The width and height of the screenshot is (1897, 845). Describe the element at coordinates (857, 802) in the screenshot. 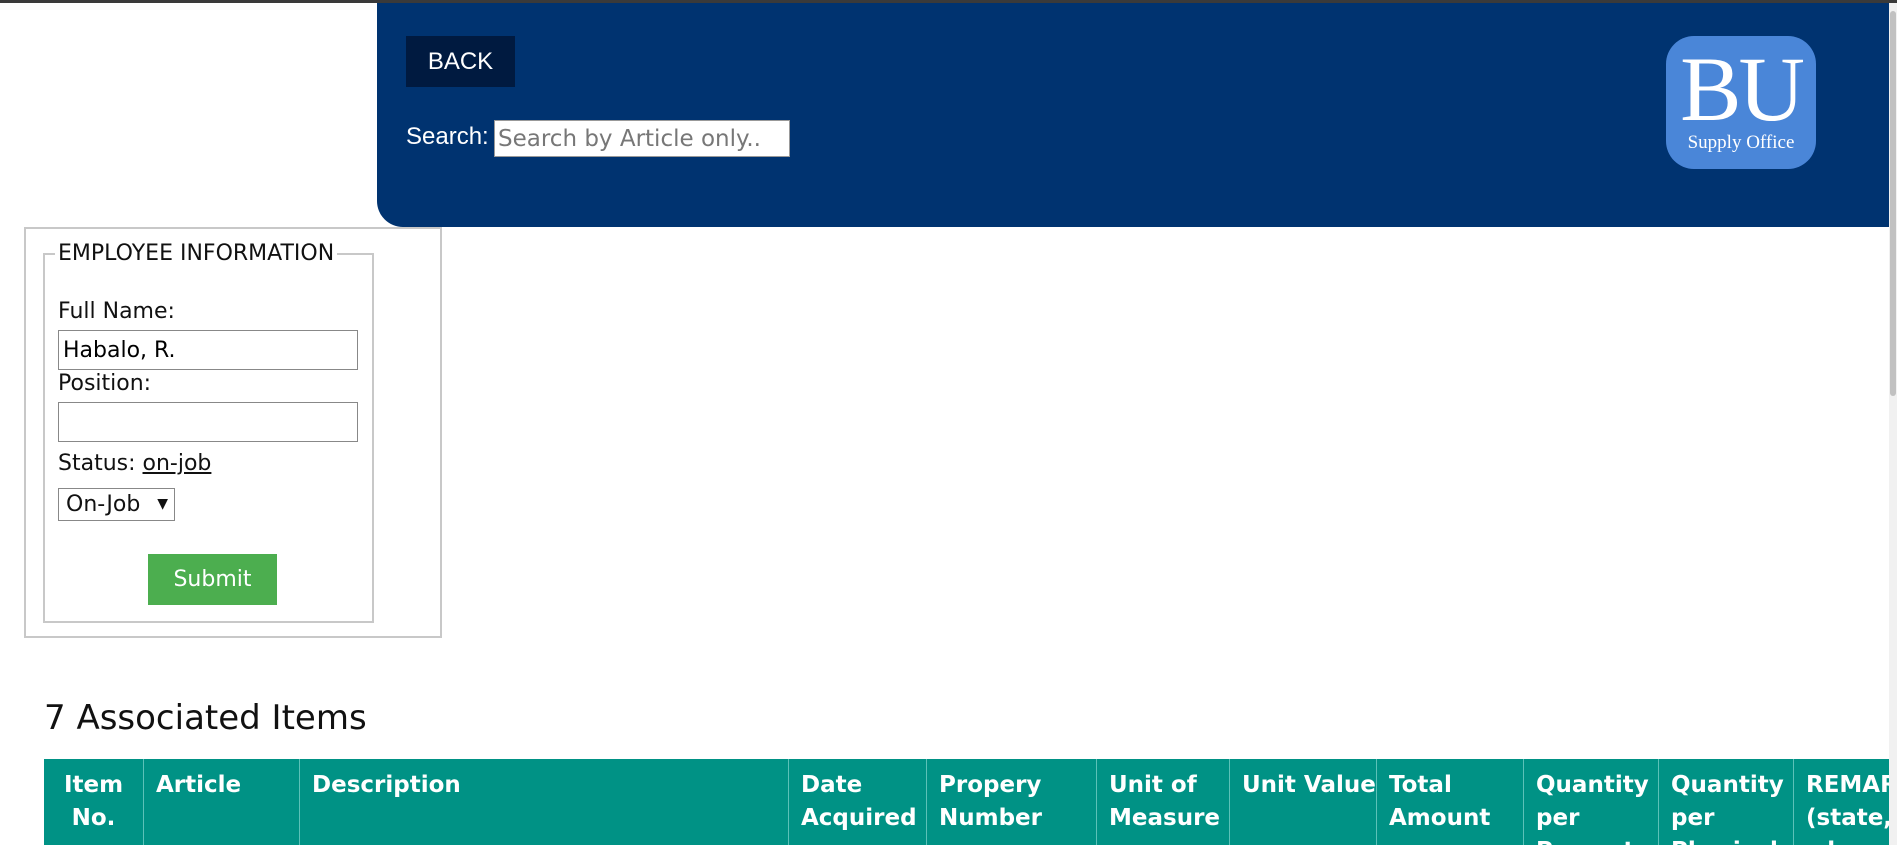

I see `column-header-date-acquired: Date Acquired` at that location.